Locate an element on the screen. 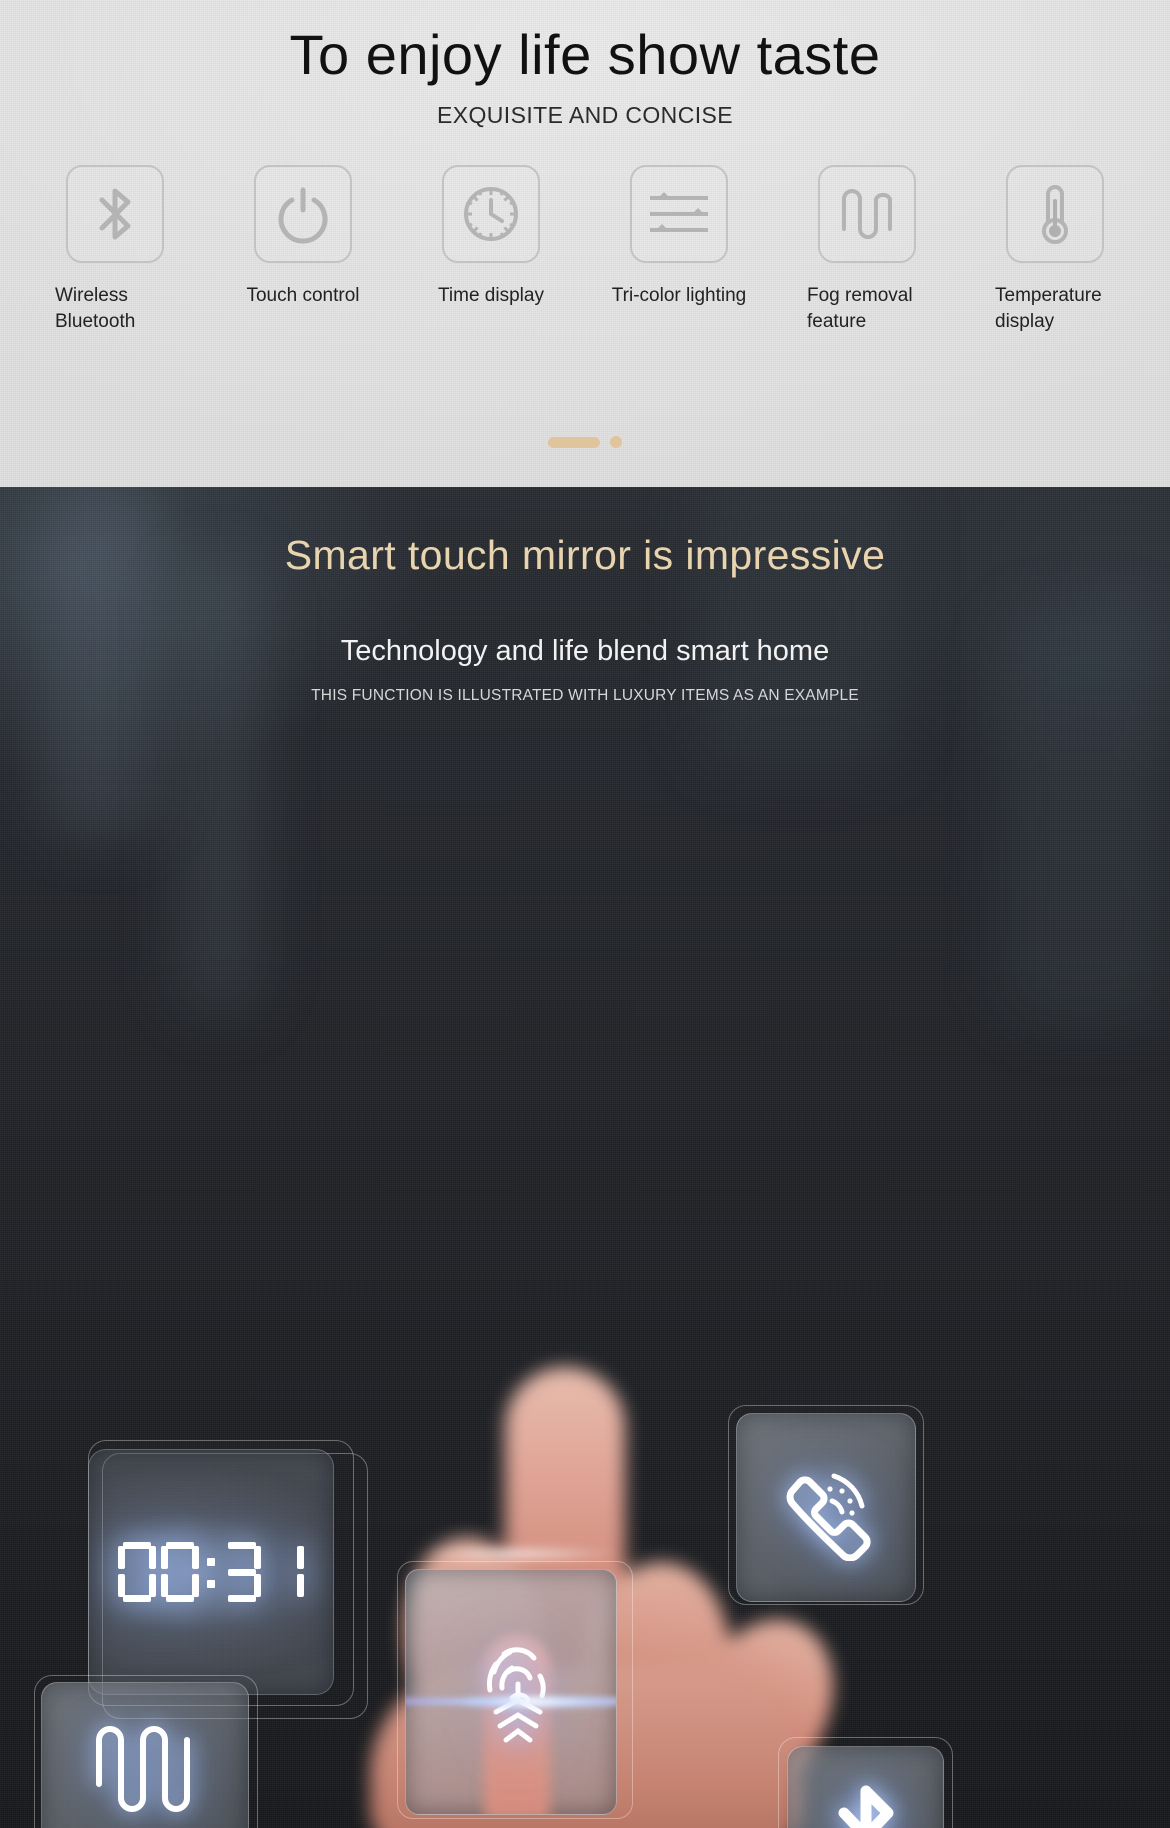 The width and height of the screenshot is (1170, 1828). pagination-dot-active is located at coordinates (574, 442).